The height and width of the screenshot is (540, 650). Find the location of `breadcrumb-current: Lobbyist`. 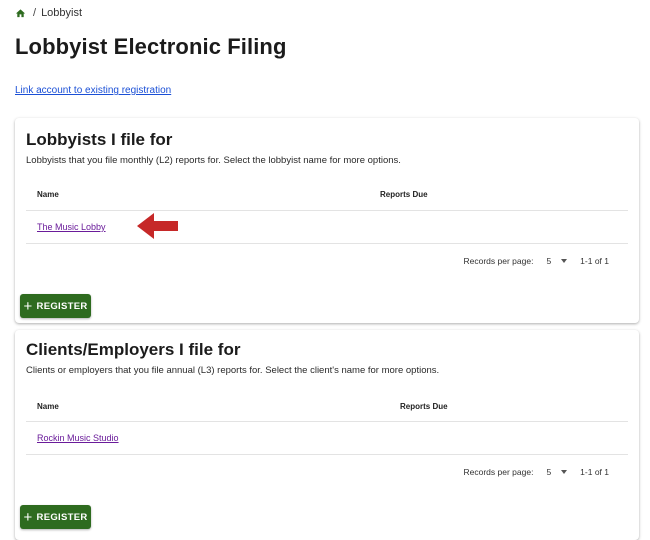

breadcrumb-current: Lobbyist is located at coordinates (62, 13).